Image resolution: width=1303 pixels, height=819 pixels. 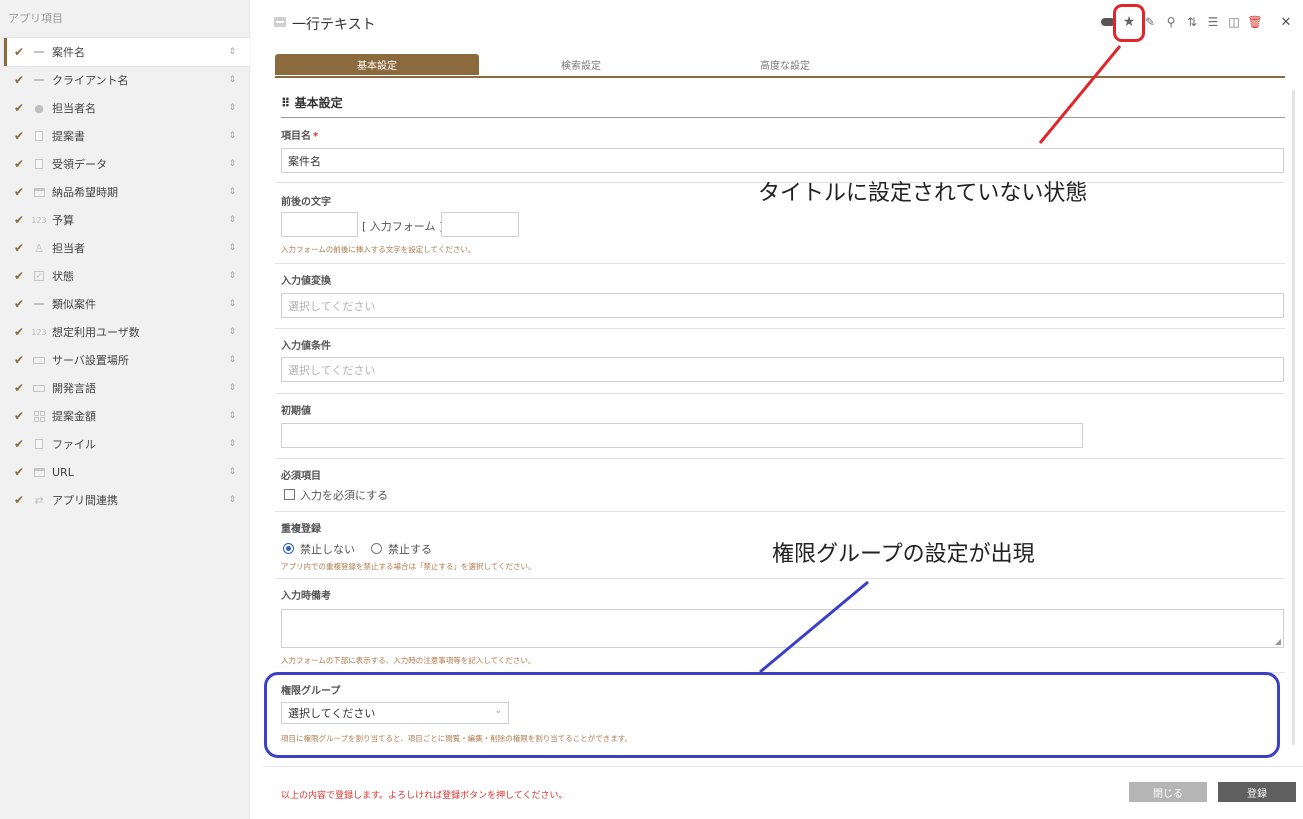 I want to click on sidebar-item-16: ✔ ⇄ アプリ間連携 ⇕, so click(x=127, y=500).